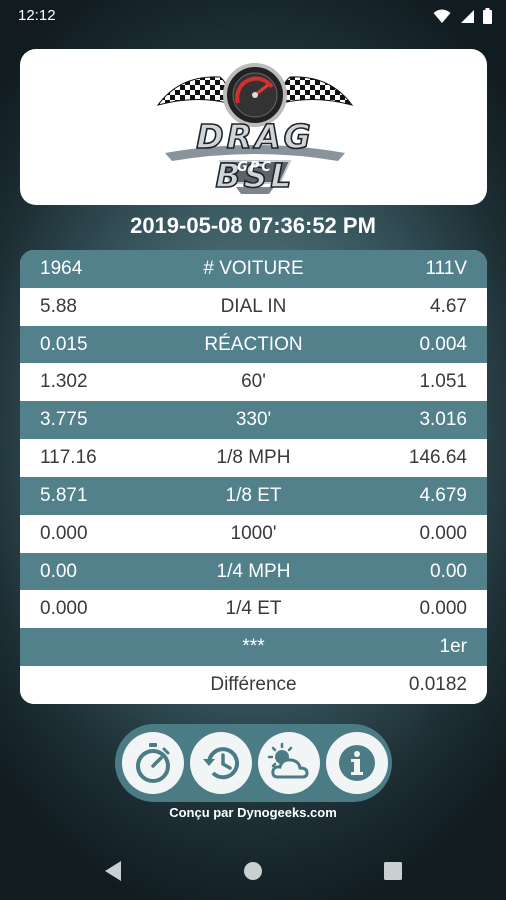 This screenshot has width=506, height=900. What do you see at coordinates (255, 167) in the screenshot?
I see `logo-subtitle: GPC` at bounding box center [255, 167].